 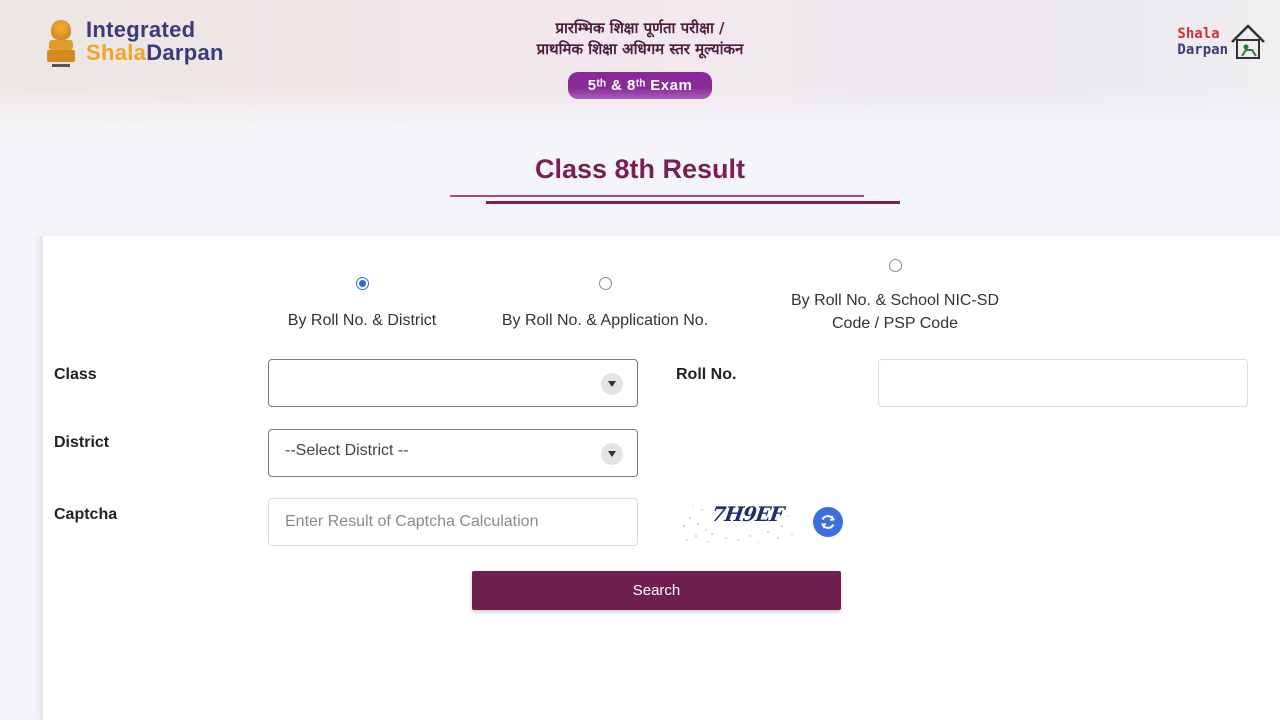 What do you see at coordinates (453, 453) in the screenshot?
I see `district-select: --Select District --` at bounding box center [453, 453].